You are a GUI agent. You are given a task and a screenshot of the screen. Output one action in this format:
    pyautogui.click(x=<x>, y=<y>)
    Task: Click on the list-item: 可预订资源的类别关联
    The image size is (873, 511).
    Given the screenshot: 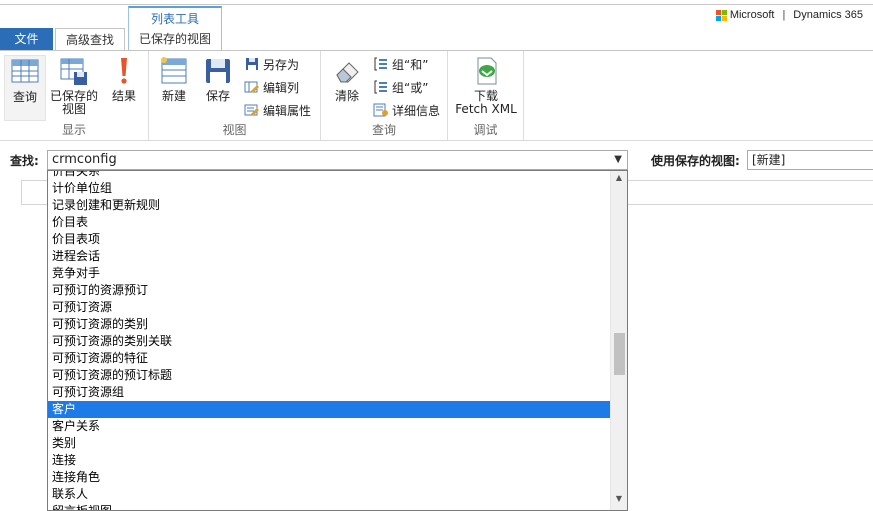 What is the action you would take?
    pyautogui.click(x=329, y=341)
    